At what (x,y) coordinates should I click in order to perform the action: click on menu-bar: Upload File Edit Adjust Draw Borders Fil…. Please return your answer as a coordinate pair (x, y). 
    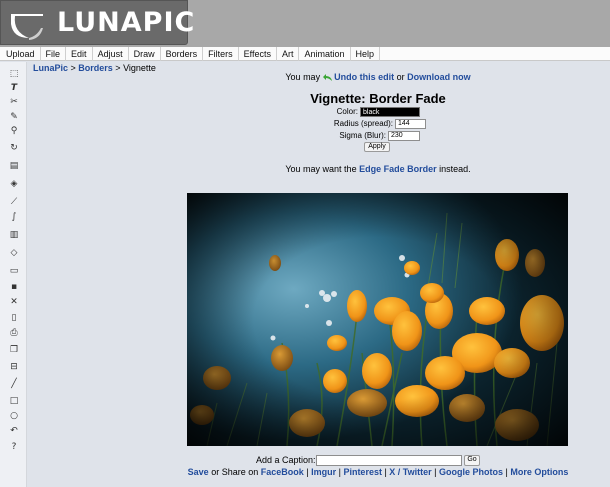
    Looking at the image, I should click on (305, 53).